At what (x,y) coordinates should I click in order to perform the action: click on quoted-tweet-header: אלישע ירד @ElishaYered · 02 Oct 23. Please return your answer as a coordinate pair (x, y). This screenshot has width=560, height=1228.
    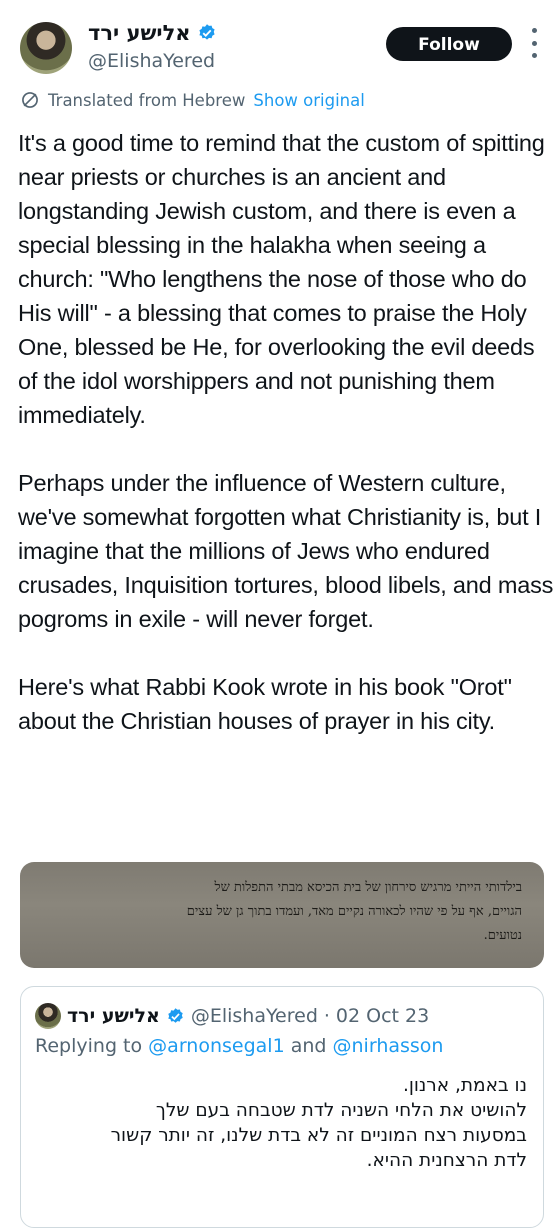
    Looking at the image, I should click on (232, 1016).